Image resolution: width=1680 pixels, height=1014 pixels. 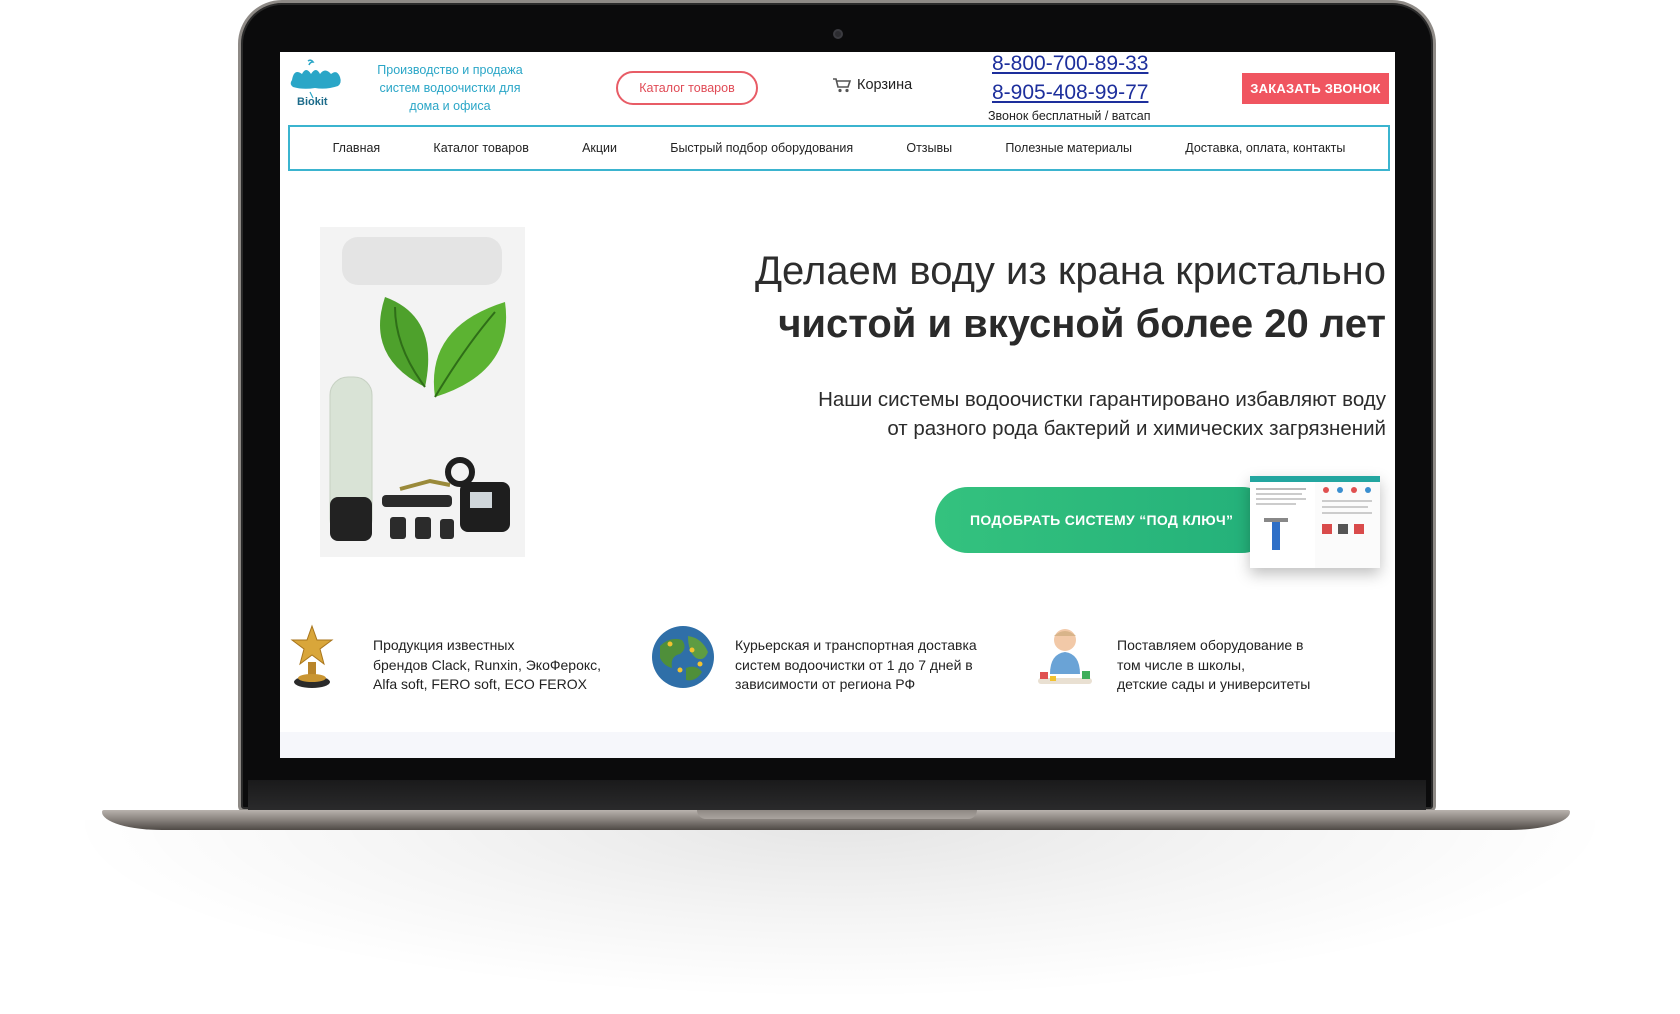 What do you see at coordinates (599, 148) in the screenshot?
I see `nav-item-promotions: Акции` at bounding box center [599, 148].